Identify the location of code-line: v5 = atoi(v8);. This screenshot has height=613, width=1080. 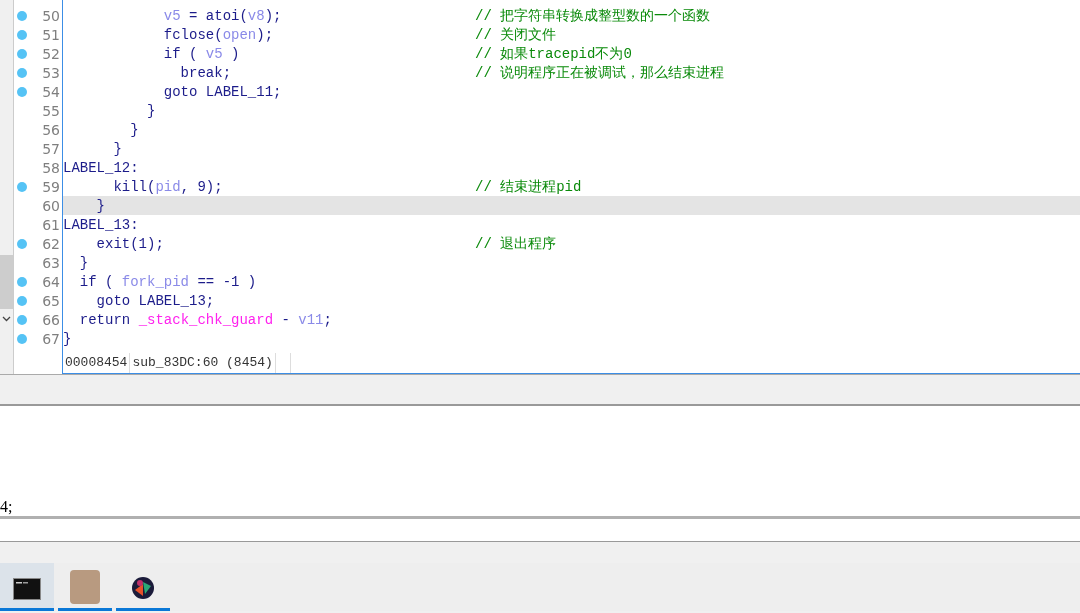
(222, 15).